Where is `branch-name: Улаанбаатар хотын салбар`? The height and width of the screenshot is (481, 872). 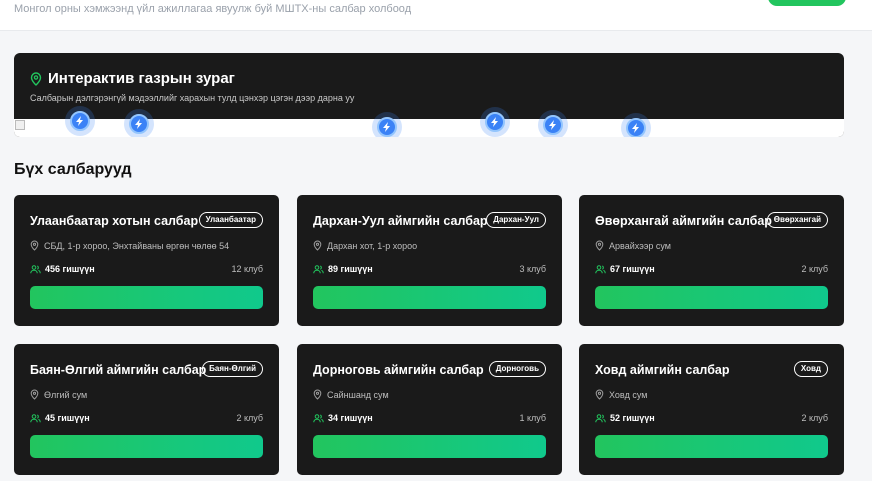
branch-name: Улаанбаатар хотын салбар is located at coordinates (114, 221).